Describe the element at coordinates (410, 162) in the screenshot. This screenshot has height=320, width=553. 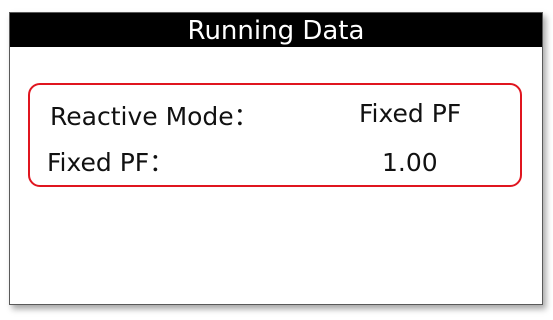
I see `fixed-pf-value: 1.00` at that location.